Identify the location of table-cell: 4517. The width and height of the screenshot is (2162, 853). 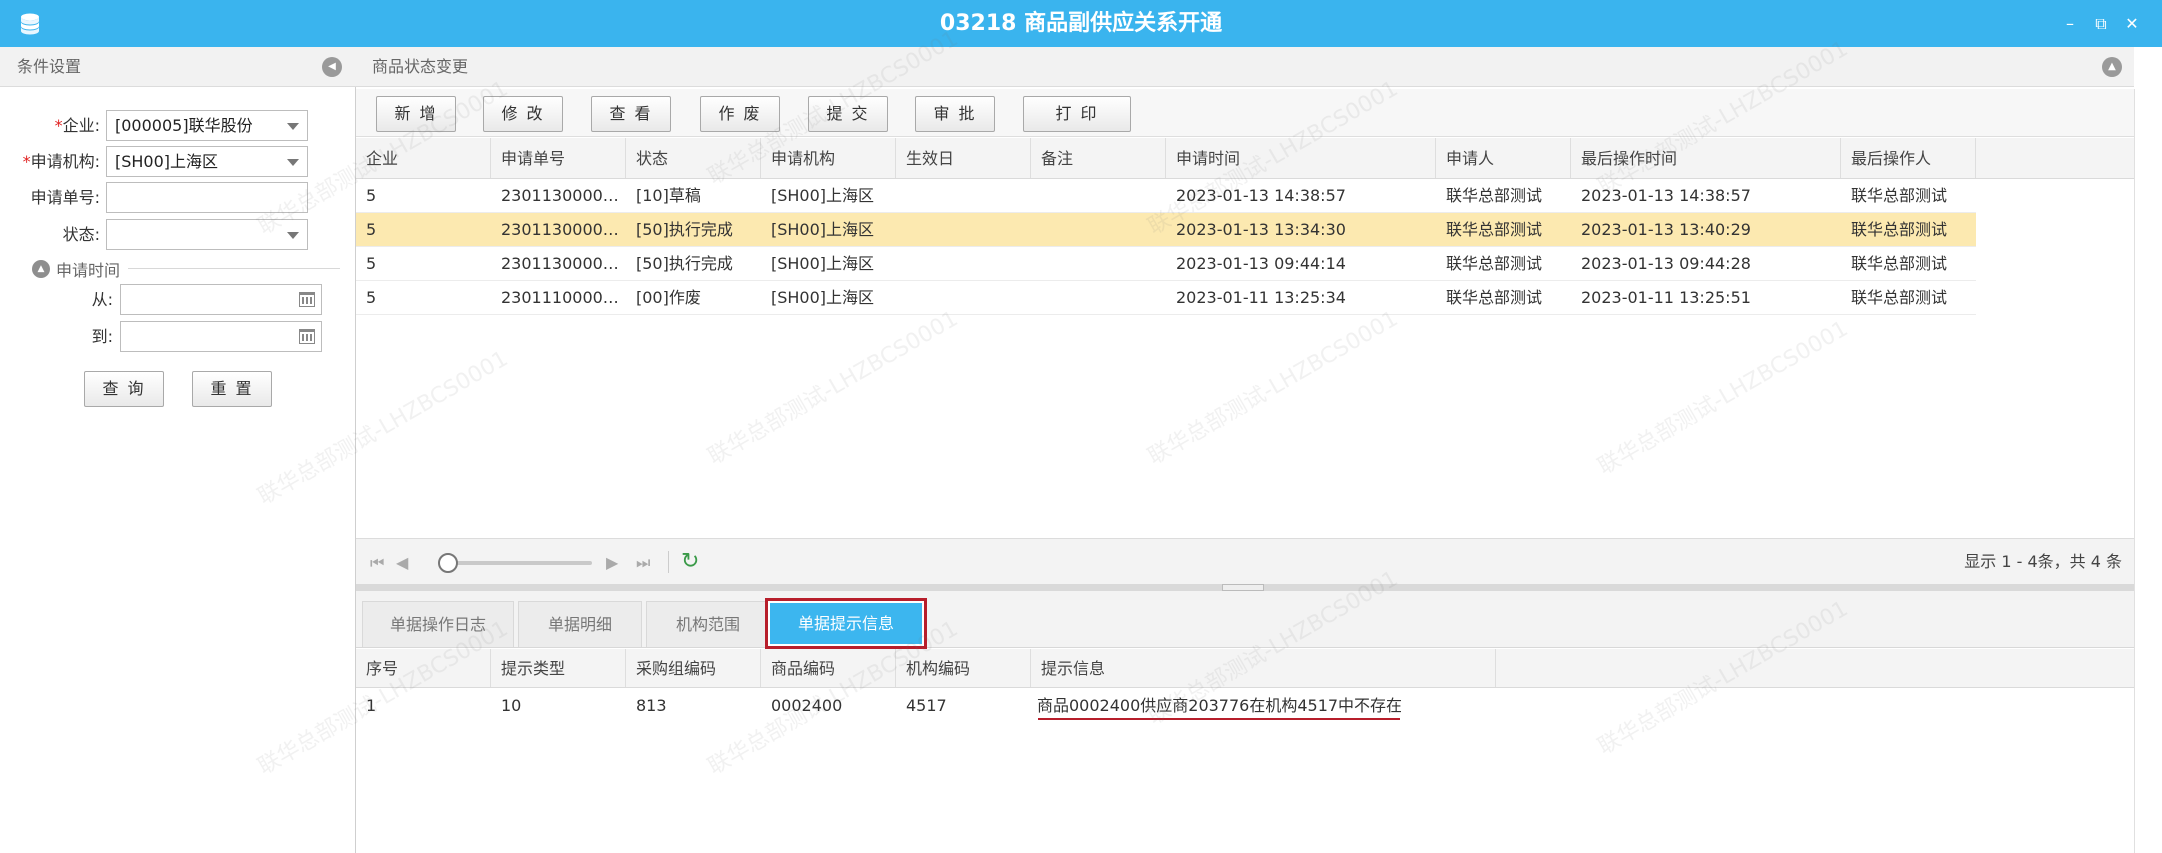
(926, 705).